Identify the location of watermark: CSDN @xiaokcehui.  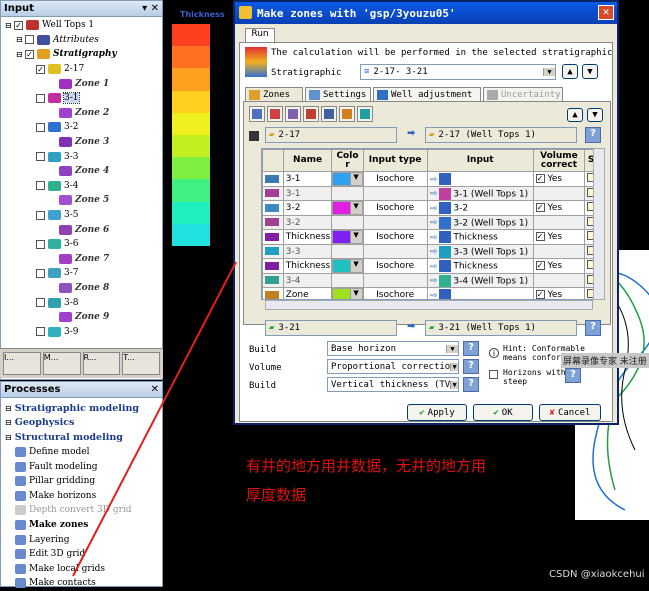
(597, 574).